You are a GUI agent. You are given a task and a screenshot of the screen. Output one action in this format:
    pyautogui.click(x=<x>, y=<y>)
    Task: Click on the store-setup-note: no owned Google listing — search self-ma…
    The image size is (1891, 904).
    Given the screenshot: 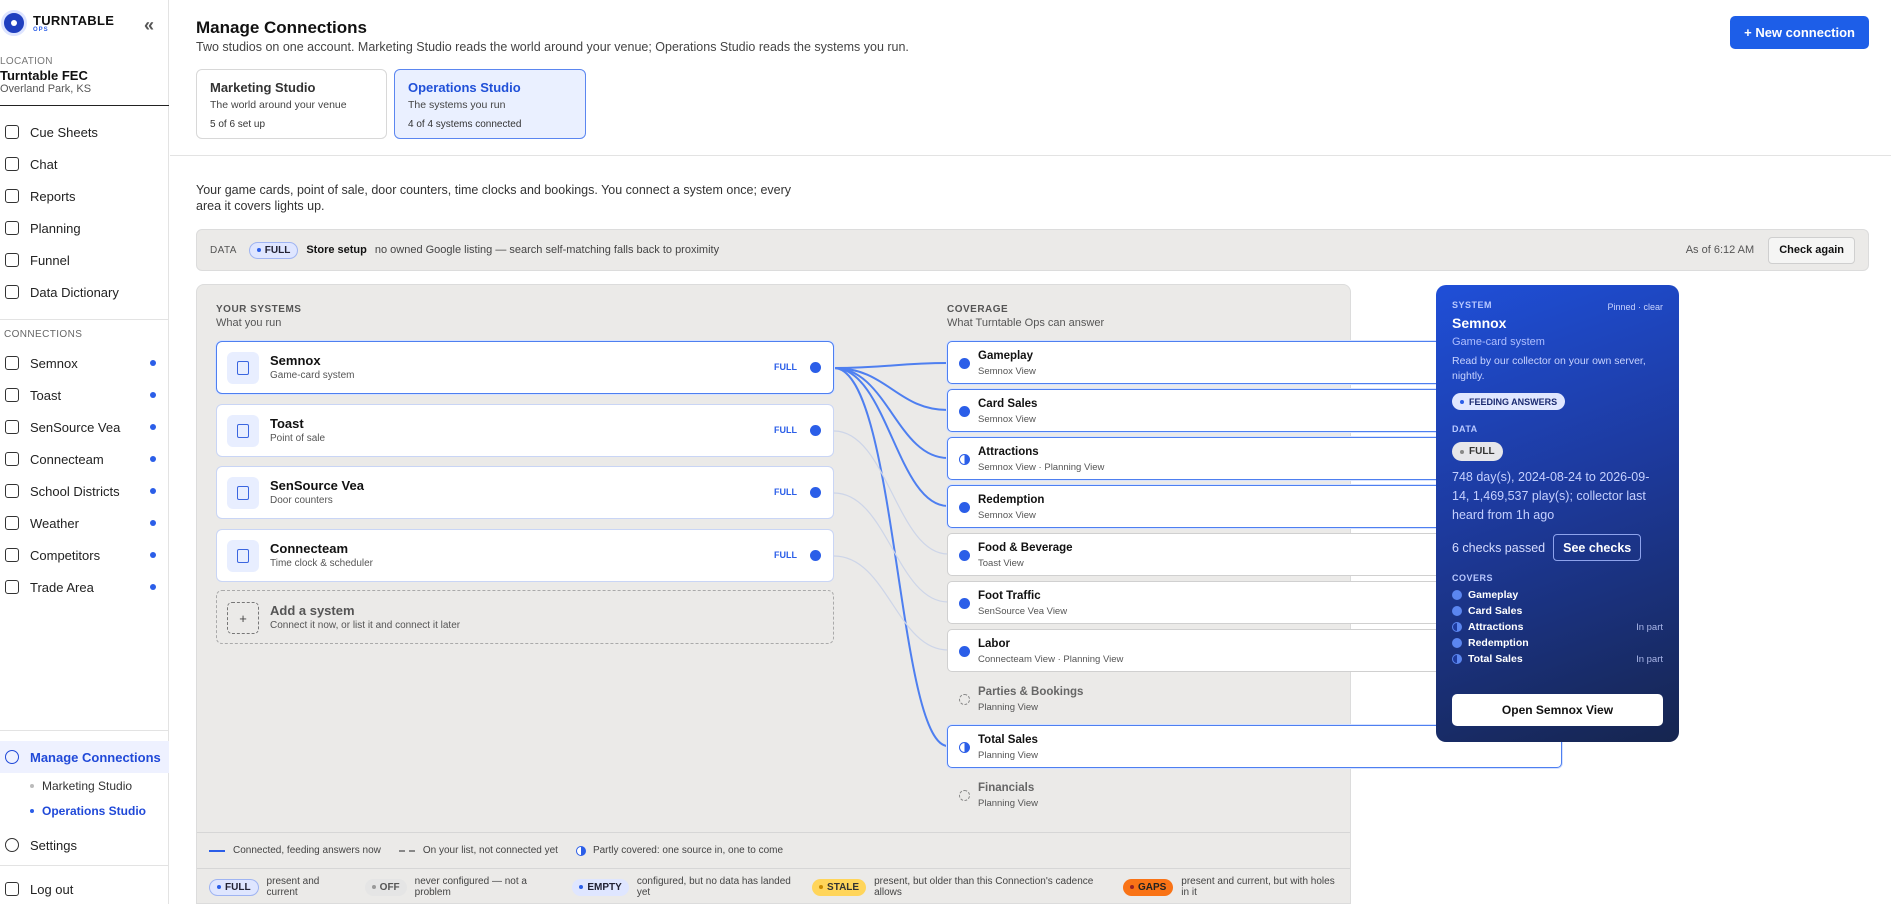 What is the action you would take?
    pyautogui.click(x=547, y=250)
    